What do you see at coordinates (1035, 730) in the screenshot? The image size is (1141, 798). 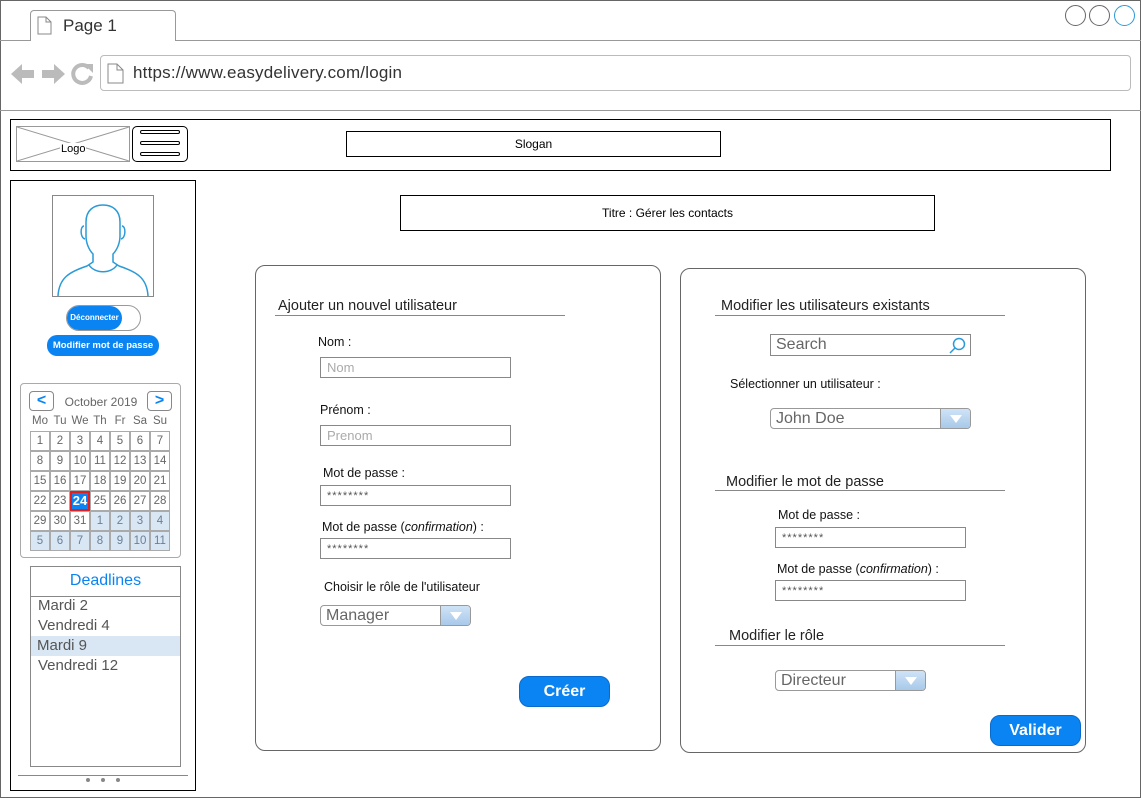 I see `validate-button: Valider` at bounding box center [1035, 730].